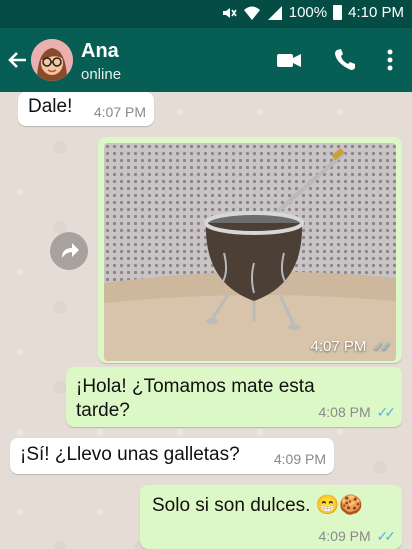 This screenshot has width=412, height=549. Describe the element at coordinates (86, 109) in the screenshot. I see `message-bubble-incoming: Dale! 4:07 PM` at that location.